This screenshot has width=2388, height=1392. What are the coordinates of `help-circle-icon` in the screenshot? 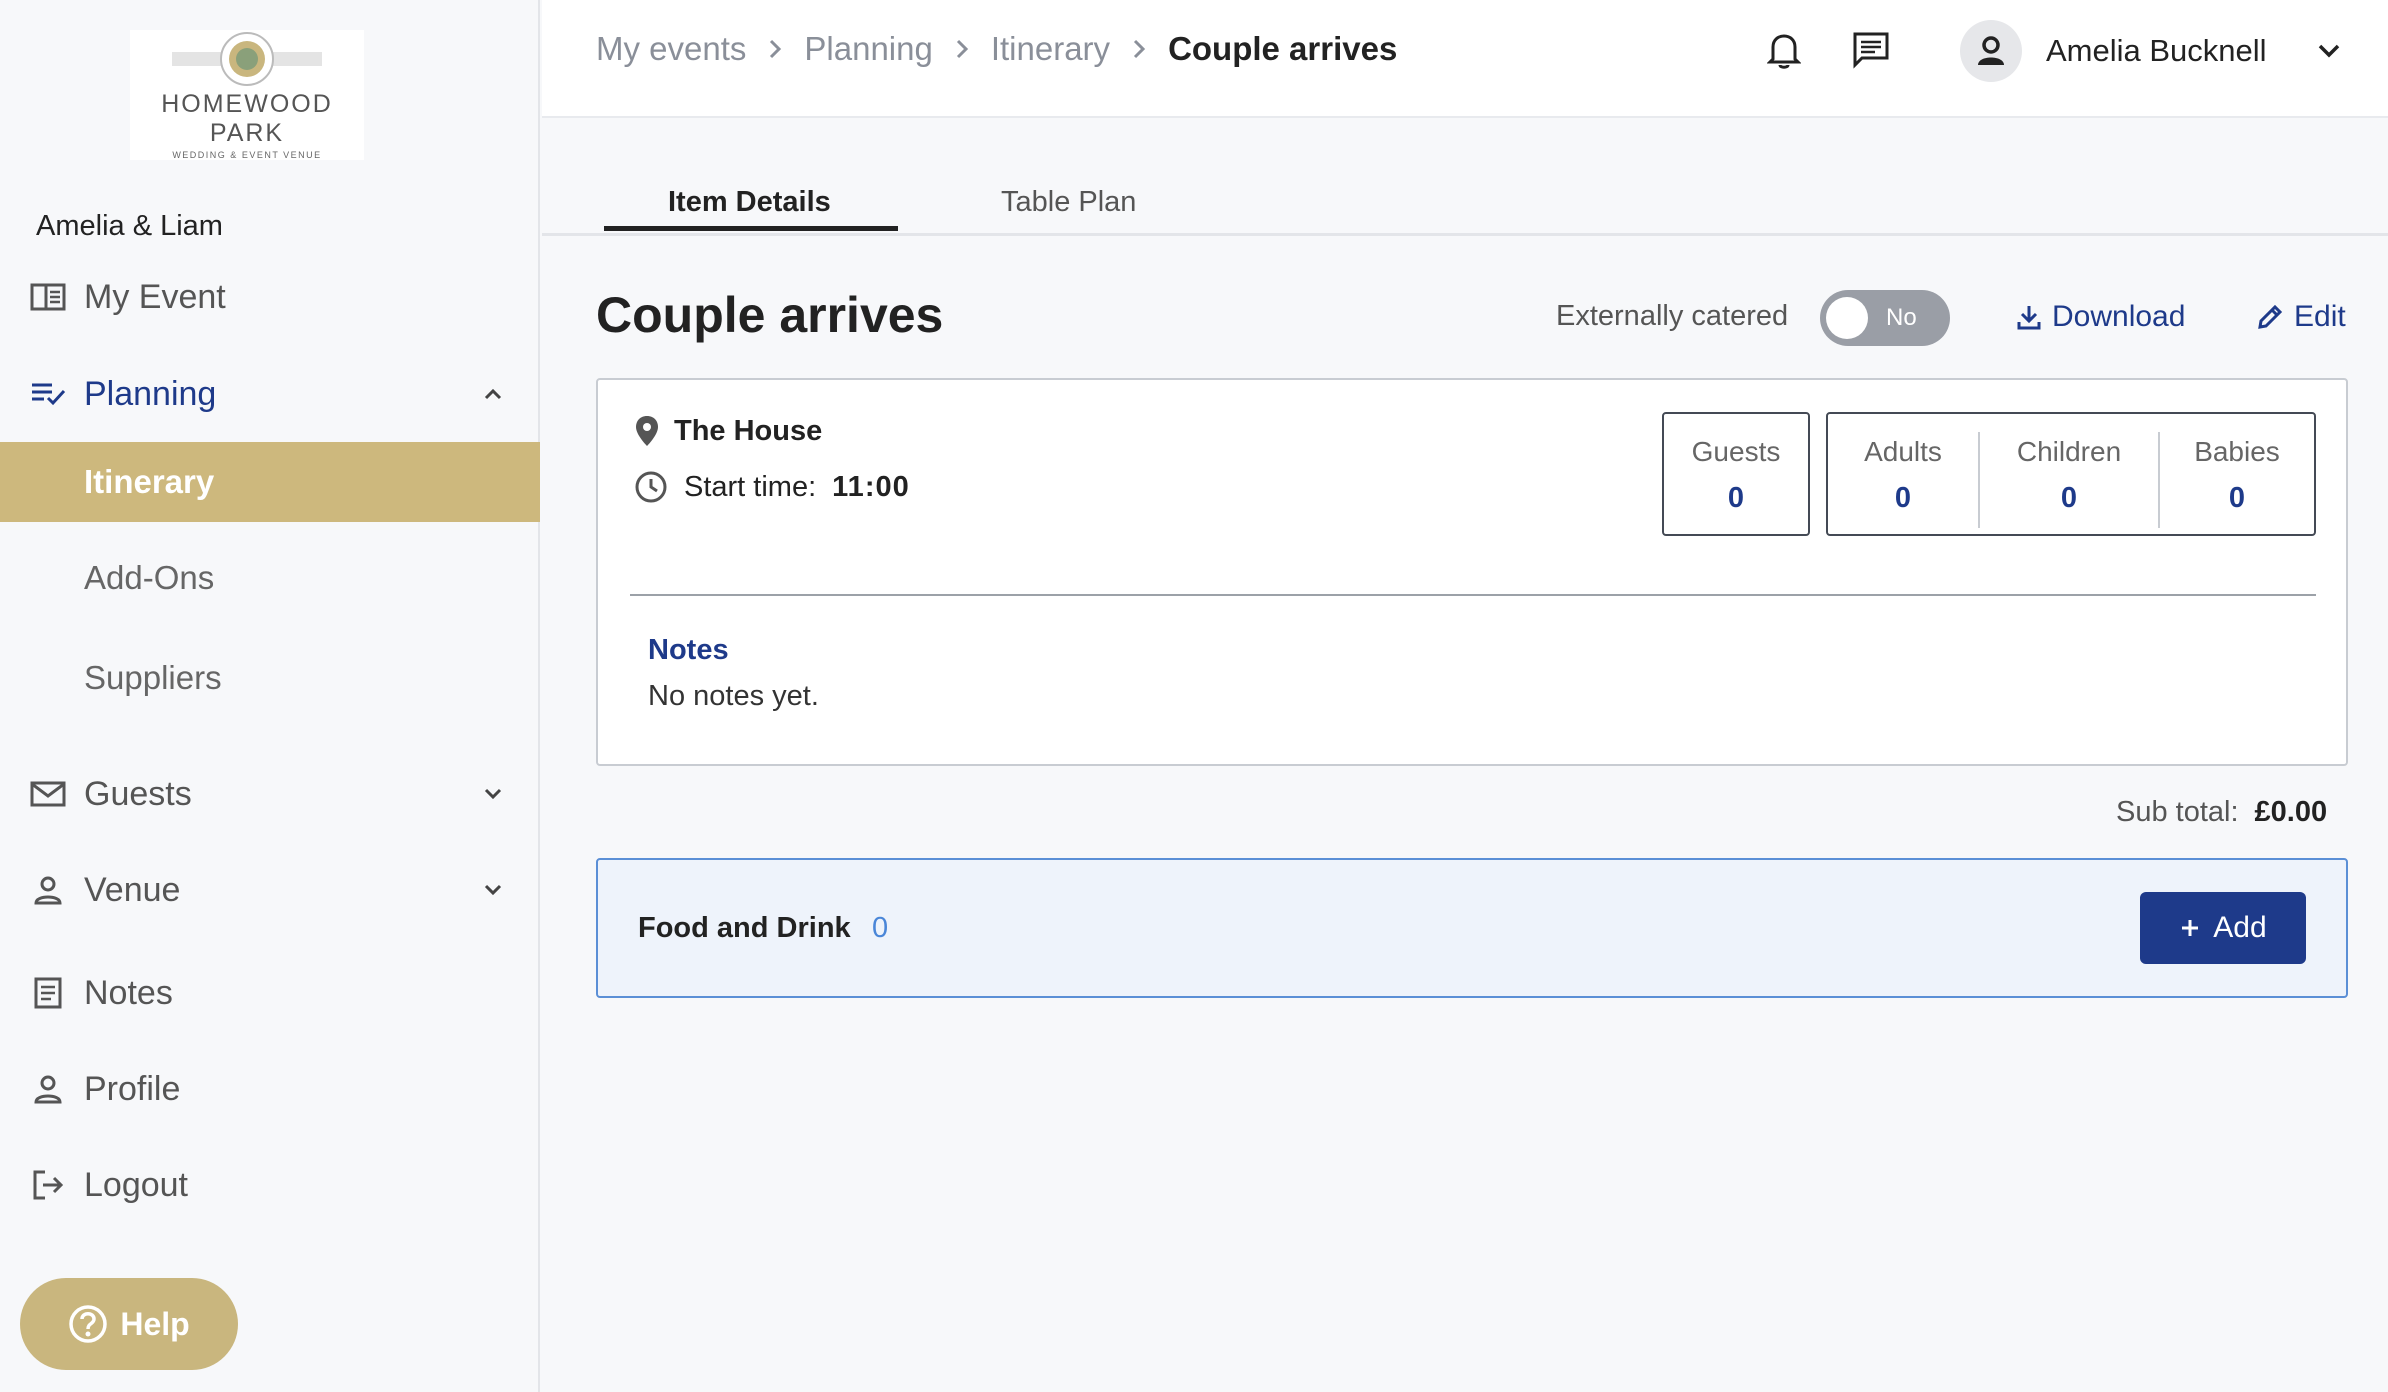 It's located at (88, 1324).